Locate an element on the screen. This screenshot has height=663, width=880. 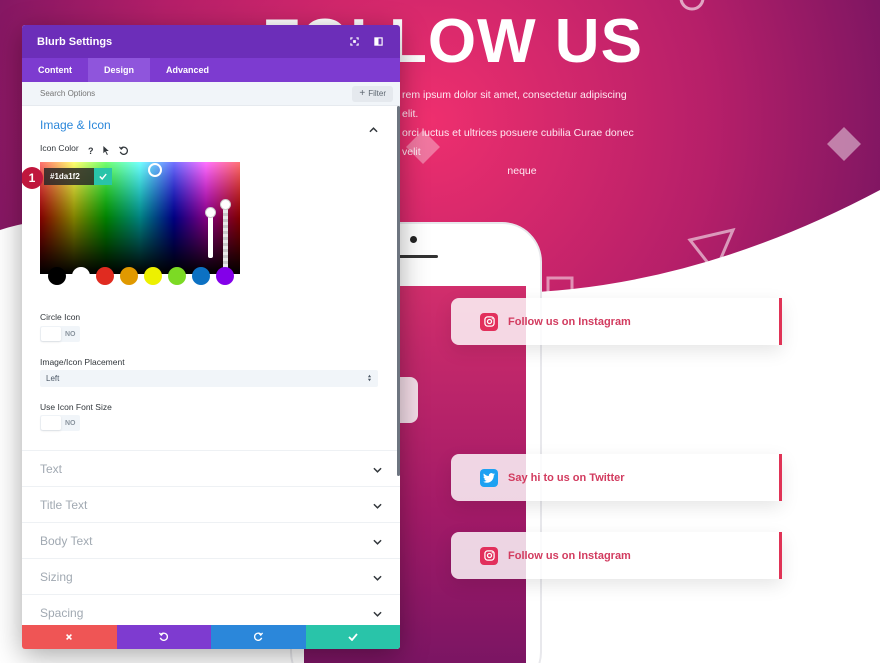
swatch-orange is located at coordinates (129, 276).